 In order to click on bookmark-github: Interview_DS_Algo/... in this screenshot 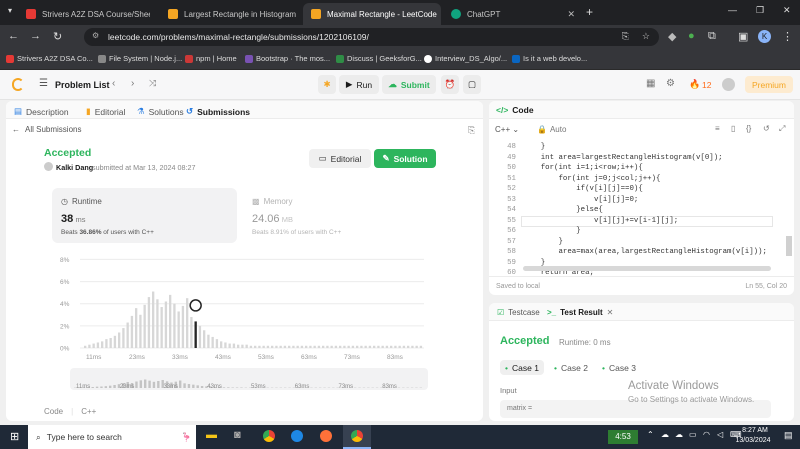, I will do `click(465, 58)`.